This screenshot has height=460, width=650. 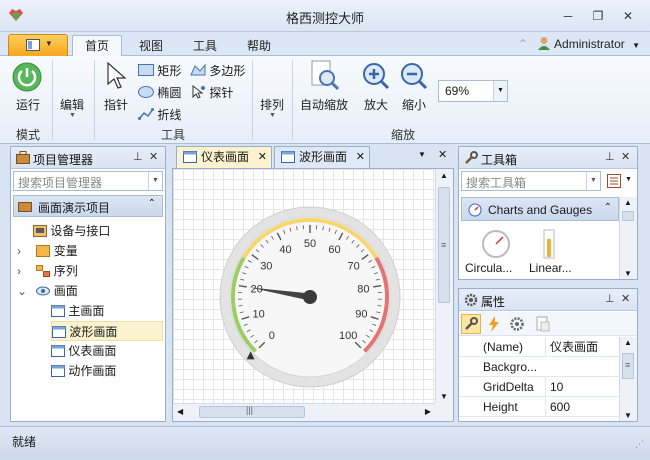 What do you see at coordinates (89, 271) in the screenshot?
I see `tree-item-sequences: › 序列` at bounding box center [89, 271].